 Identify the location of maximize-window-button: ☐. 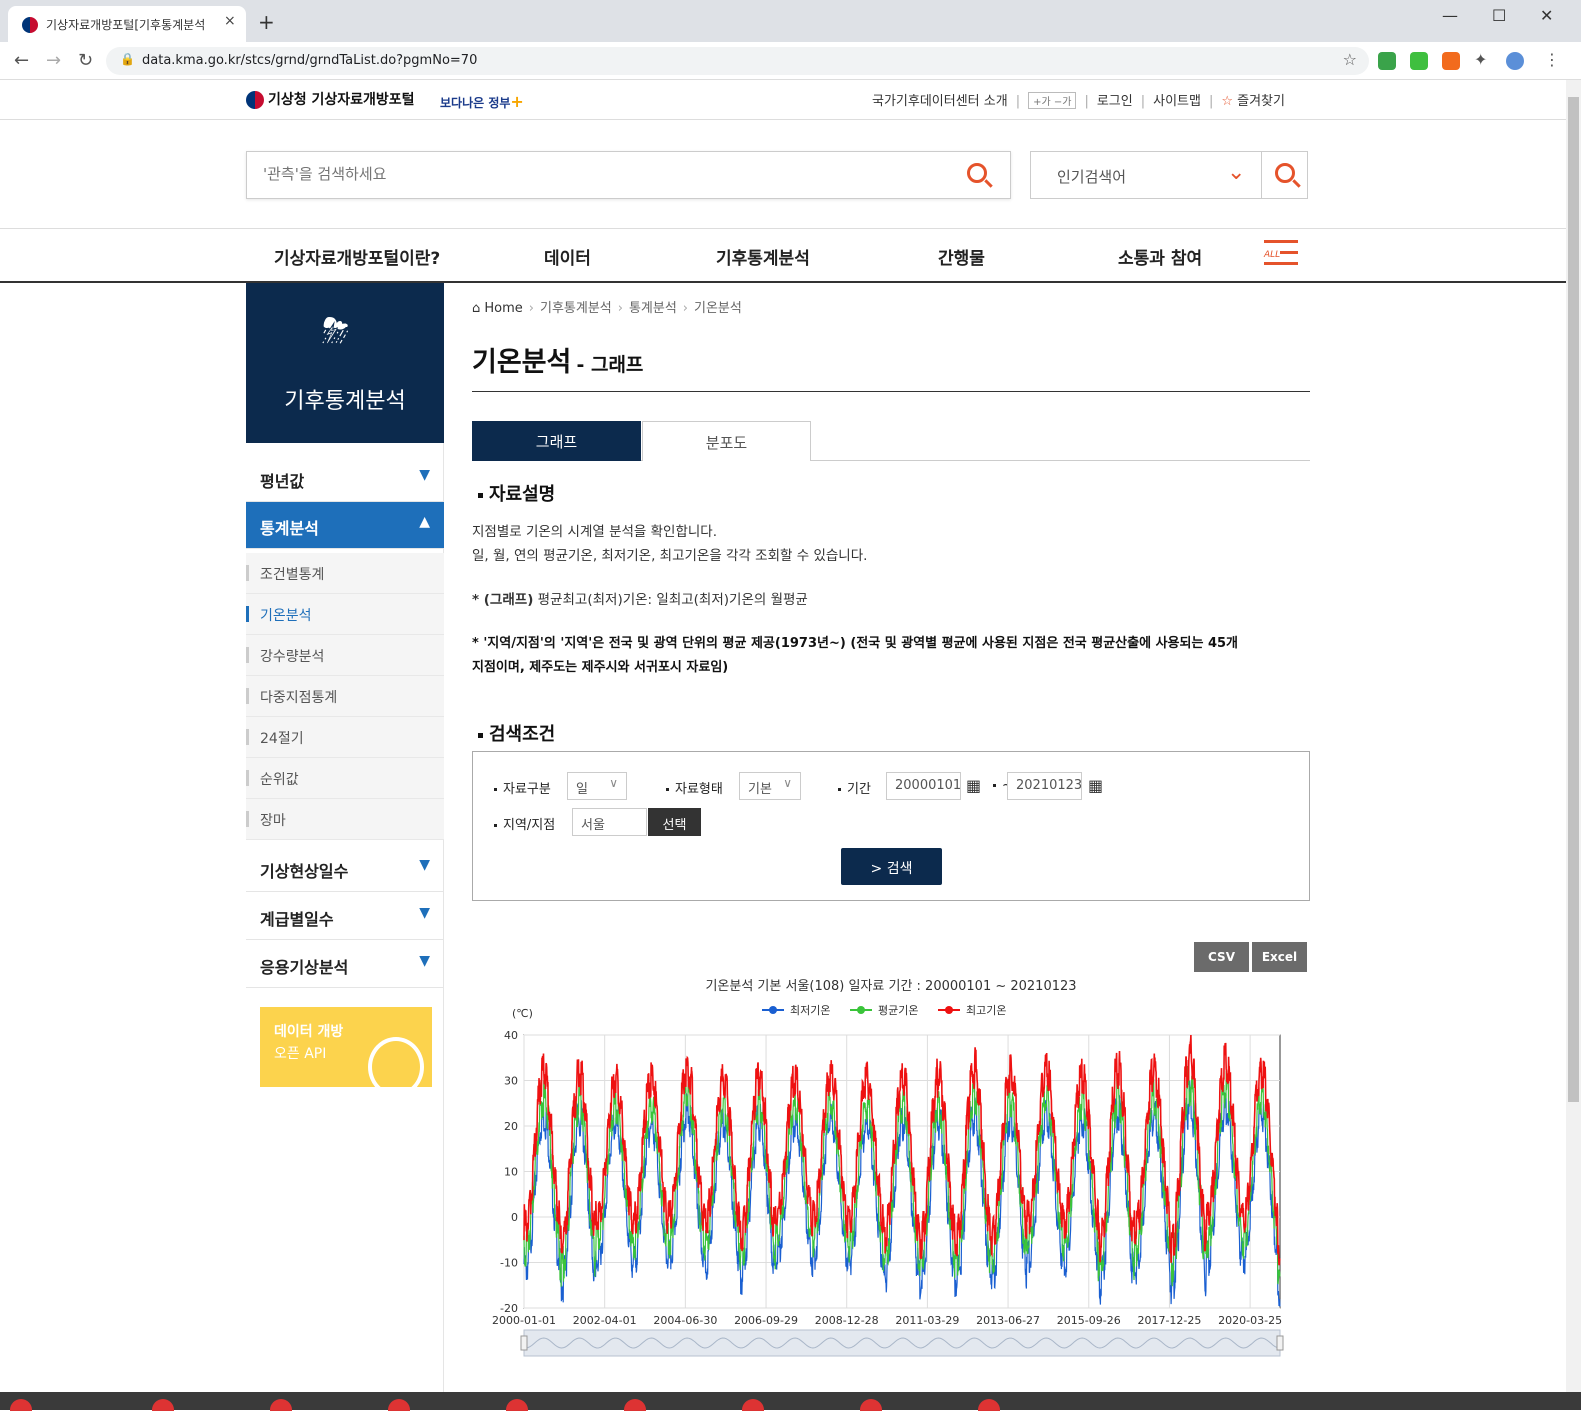
(1499, 15).